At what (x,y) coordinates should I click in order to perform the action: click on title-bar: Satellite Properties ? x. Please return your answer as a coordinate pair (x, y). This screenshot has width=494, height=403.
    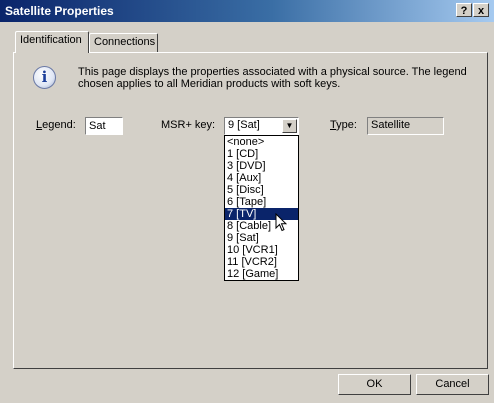
    Looking at the image, I should click on (247, 11).